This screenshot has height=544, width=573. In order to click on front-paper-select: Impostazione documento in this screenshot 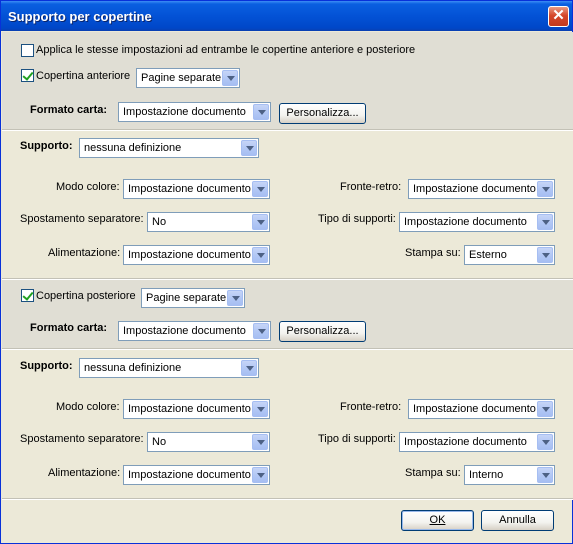, I will do `click(194, 112)`.